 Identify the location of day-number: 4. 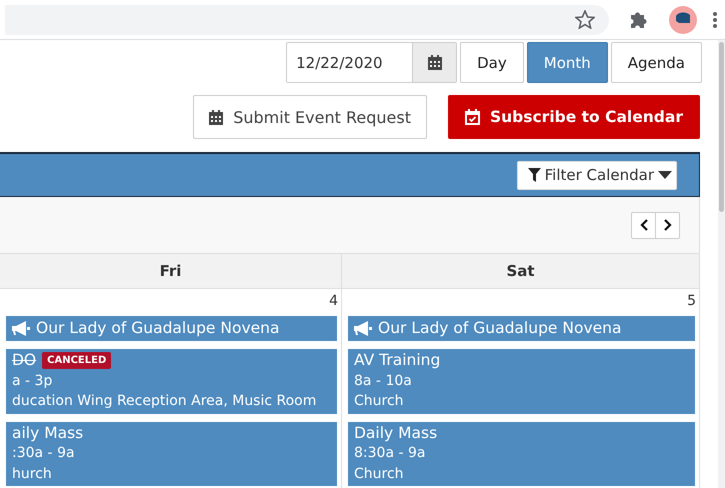
(333, 302).